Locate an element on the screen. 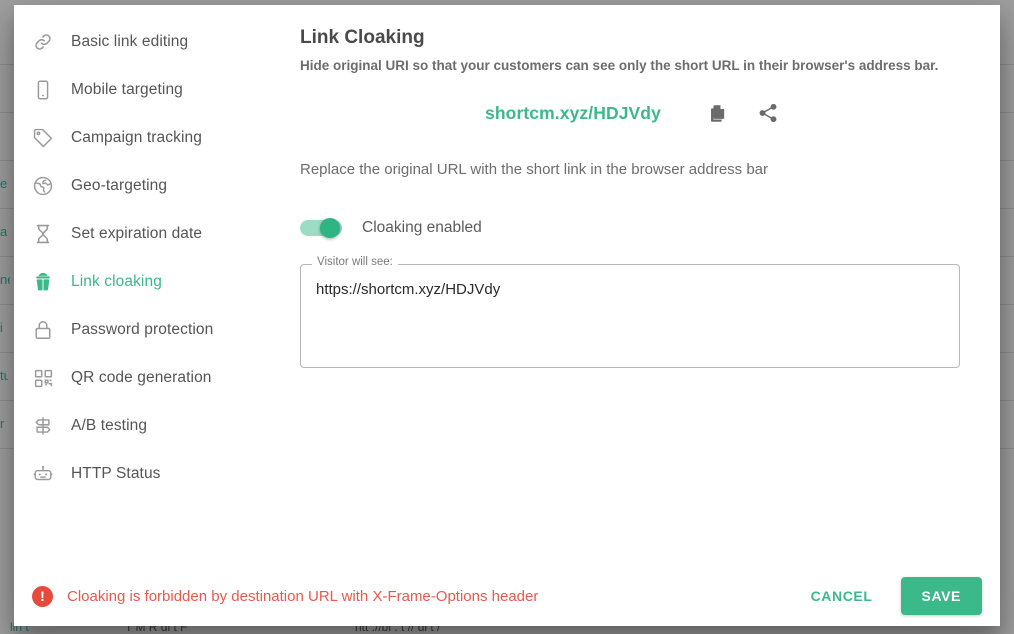 The height and width of the screenshot is (634, 1014). backdrop-text-fragment: i is located at coordinates (1, 327).